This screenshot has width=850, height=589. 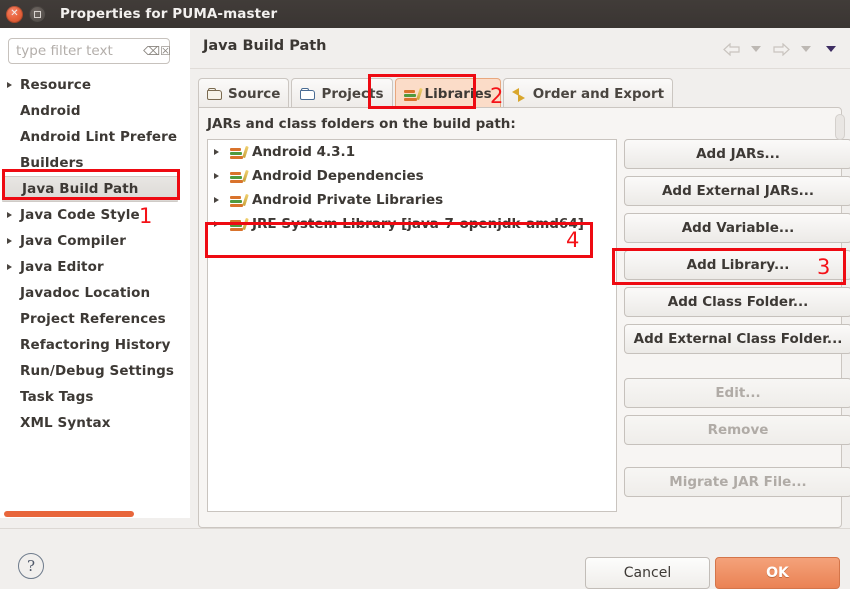 I want to click on back-menu-chevron-down-icon, so click(x=756, y=49).